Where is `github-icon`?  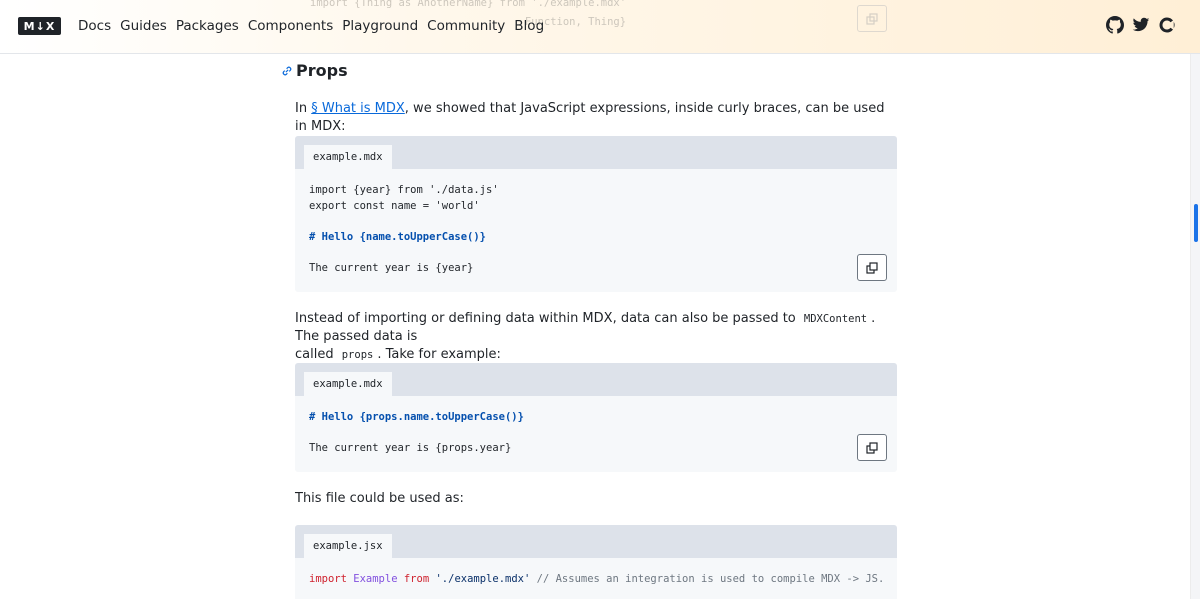
github-icon is located at coordinates (1115, 25).